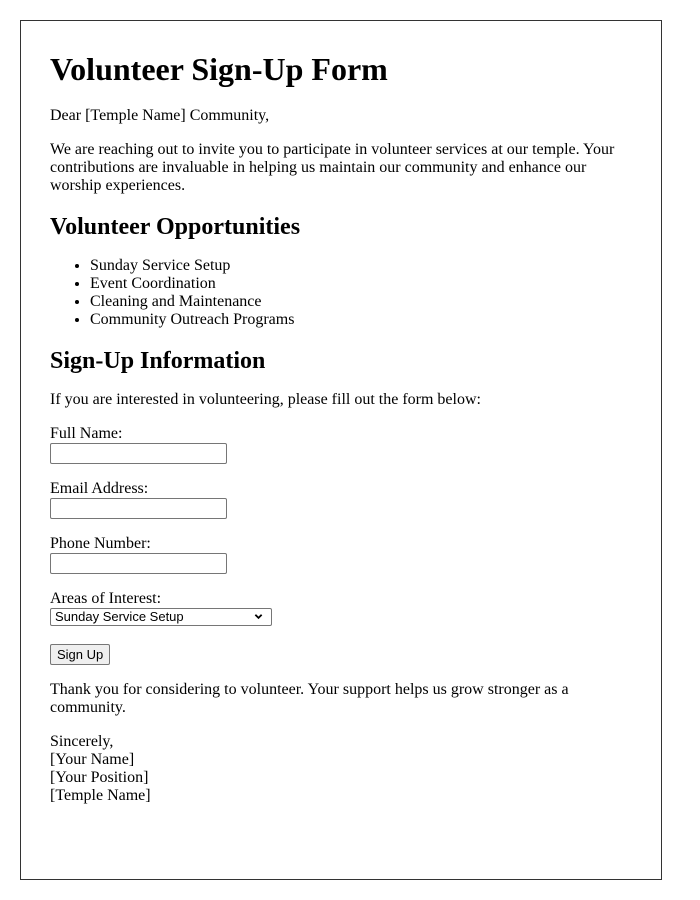 The width and height of the screenshot is (700, 900). What do you see at coordinates (82, 741) in the screenshot?
I see `valediction: Sincerely,` at bounding box center [82, 741].